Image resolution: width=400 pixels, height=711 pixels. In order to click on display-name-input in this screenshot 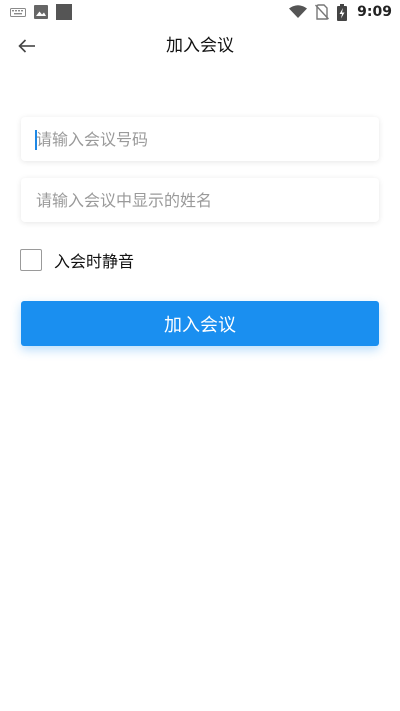, I will do `click(200, 200)`.